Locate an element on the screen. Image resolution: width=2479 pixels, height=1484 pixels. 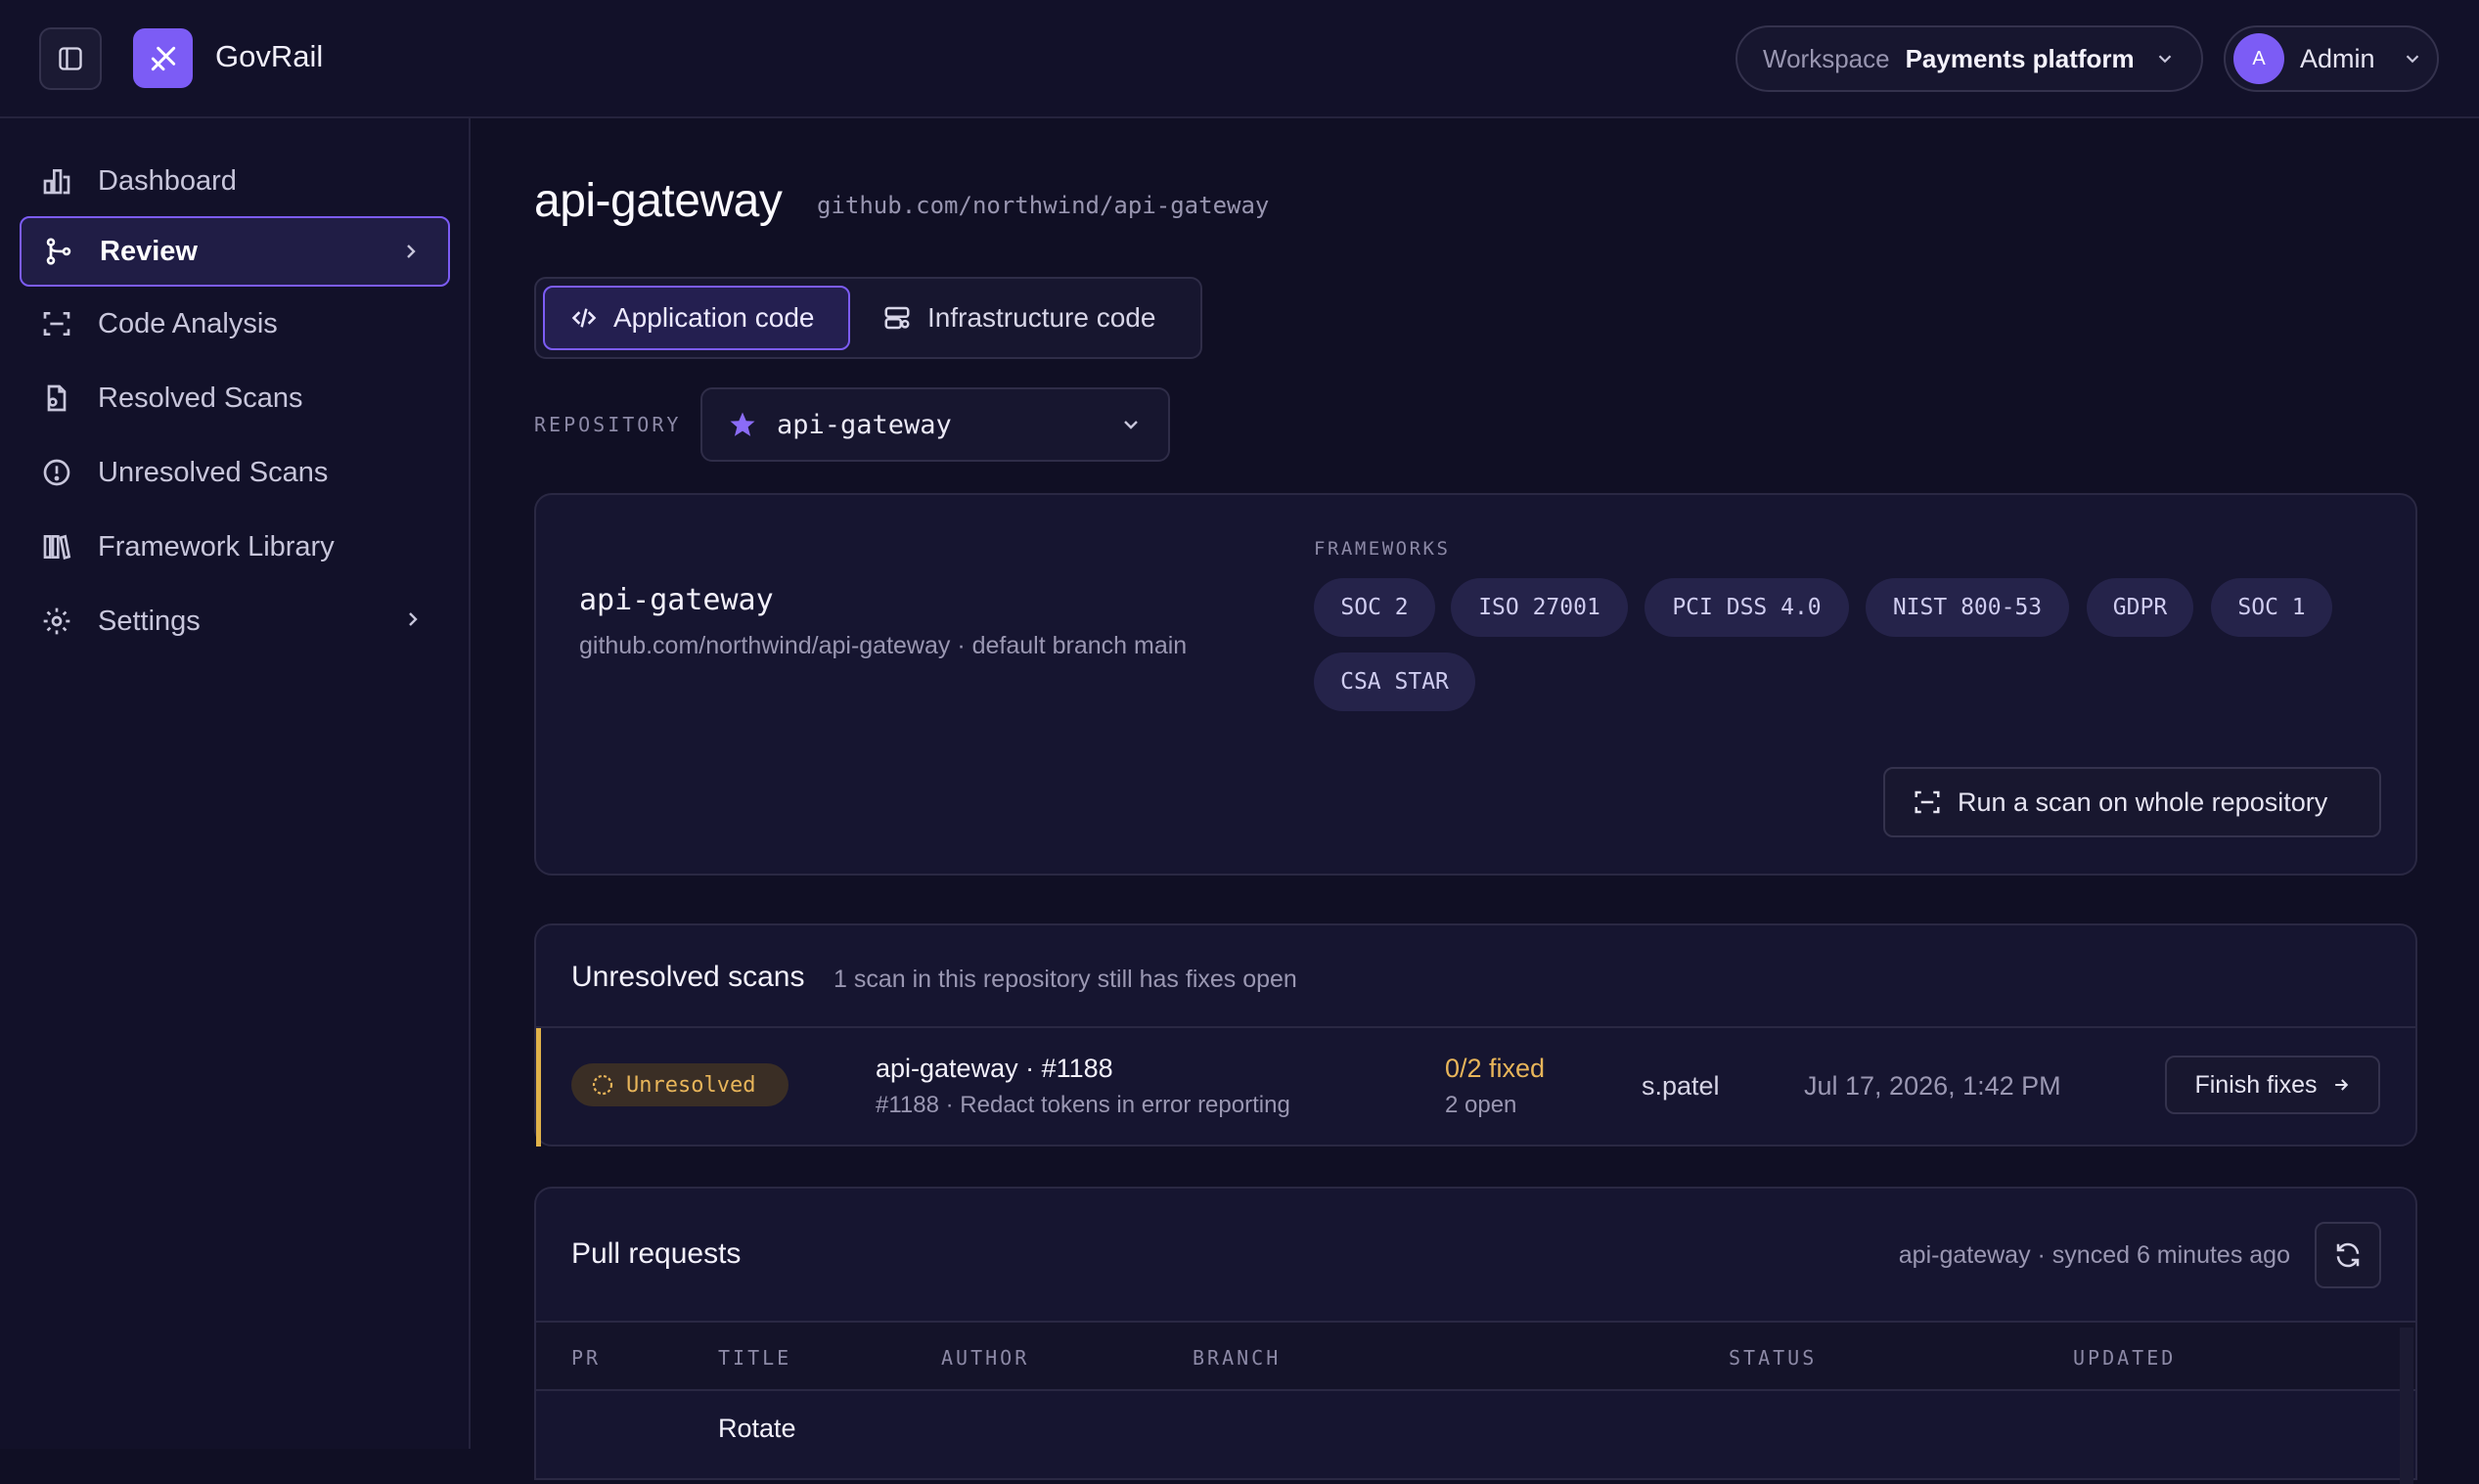
status-text: Unresolved is located at coordinates (691, 1085).